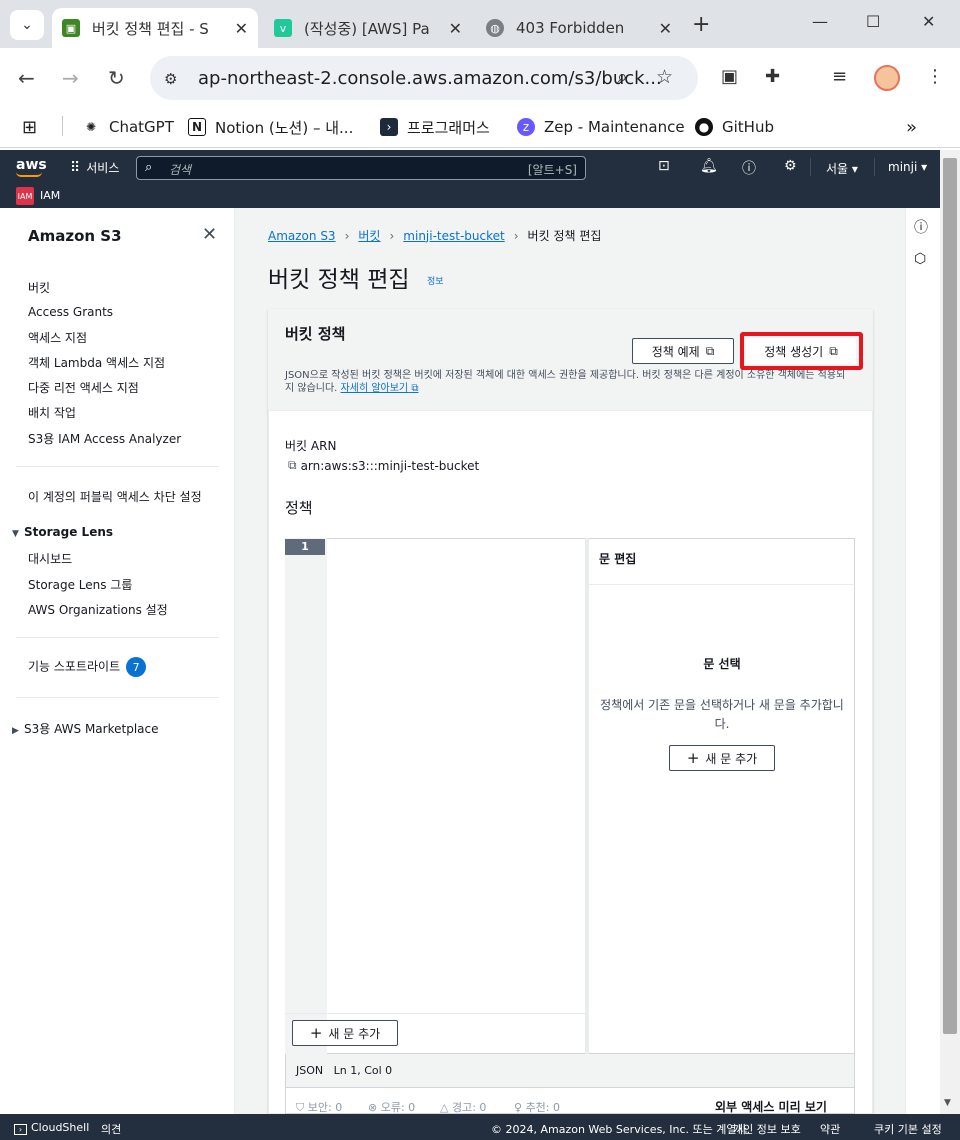  What do you see at coordinates (155, 28) in the screenshot?
I see `tab-bucket-policy: ▣ 버킷 정책 편집 - S ✕` at bounding box center [155, 28].